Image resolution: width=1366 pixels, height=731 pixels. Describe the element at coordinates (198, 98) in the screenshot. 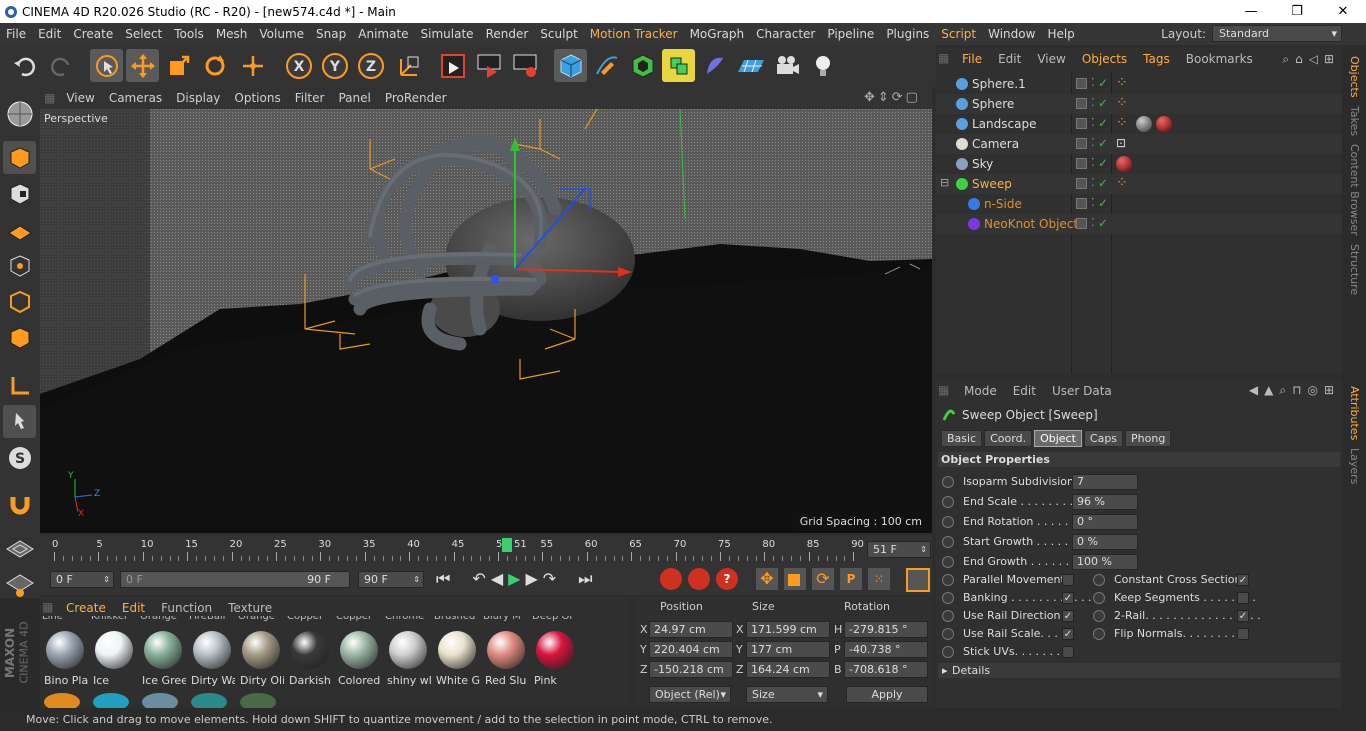

I see `viewport-menu-display: Display` at that location.